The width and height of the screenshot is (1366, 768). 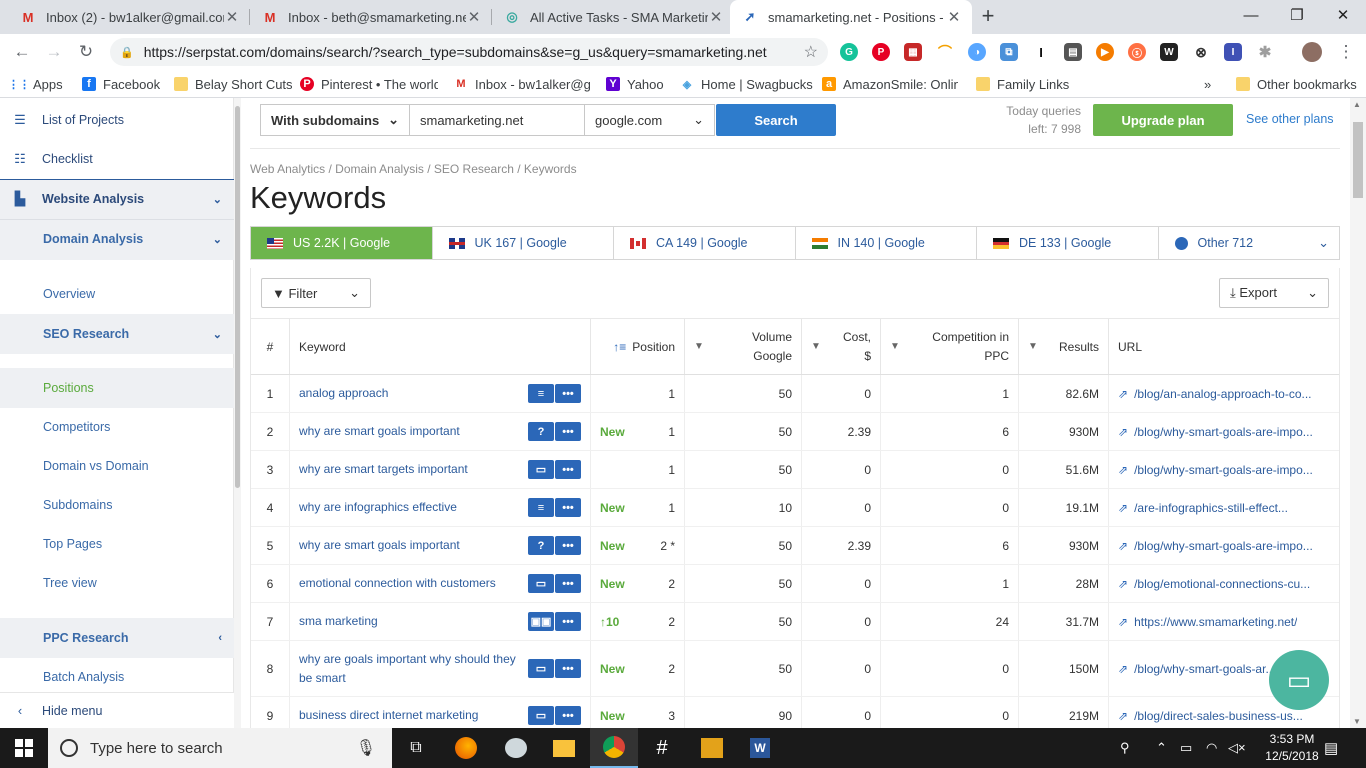 What do you see at coordinates (117, 199) in the screenshot?
I see `sidebar-item-website-analysis: ▙ Website Analysis ⌄` at bounding box center [117, 199].